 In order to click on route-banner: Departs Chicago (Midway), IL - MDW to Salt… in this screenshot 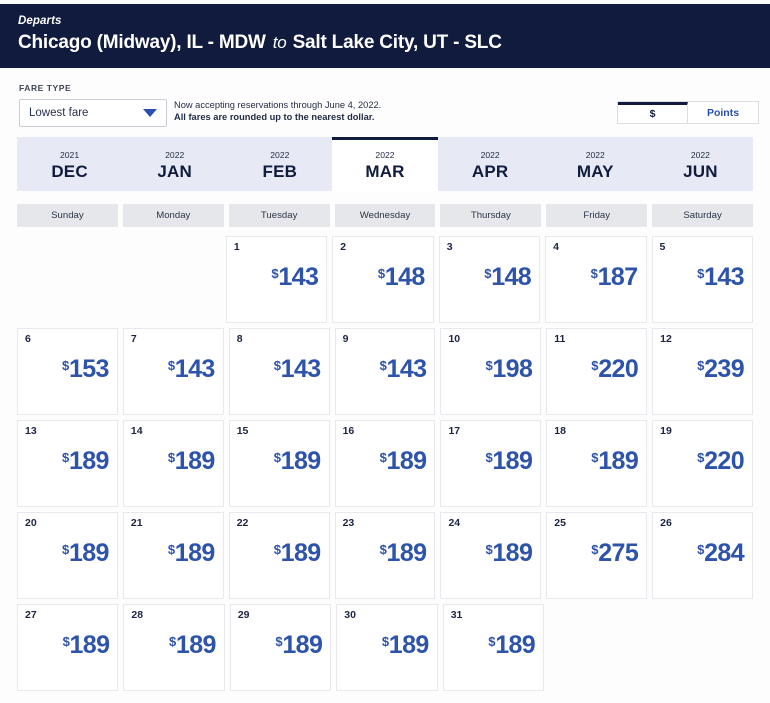, I will do `click(385, 36)`.